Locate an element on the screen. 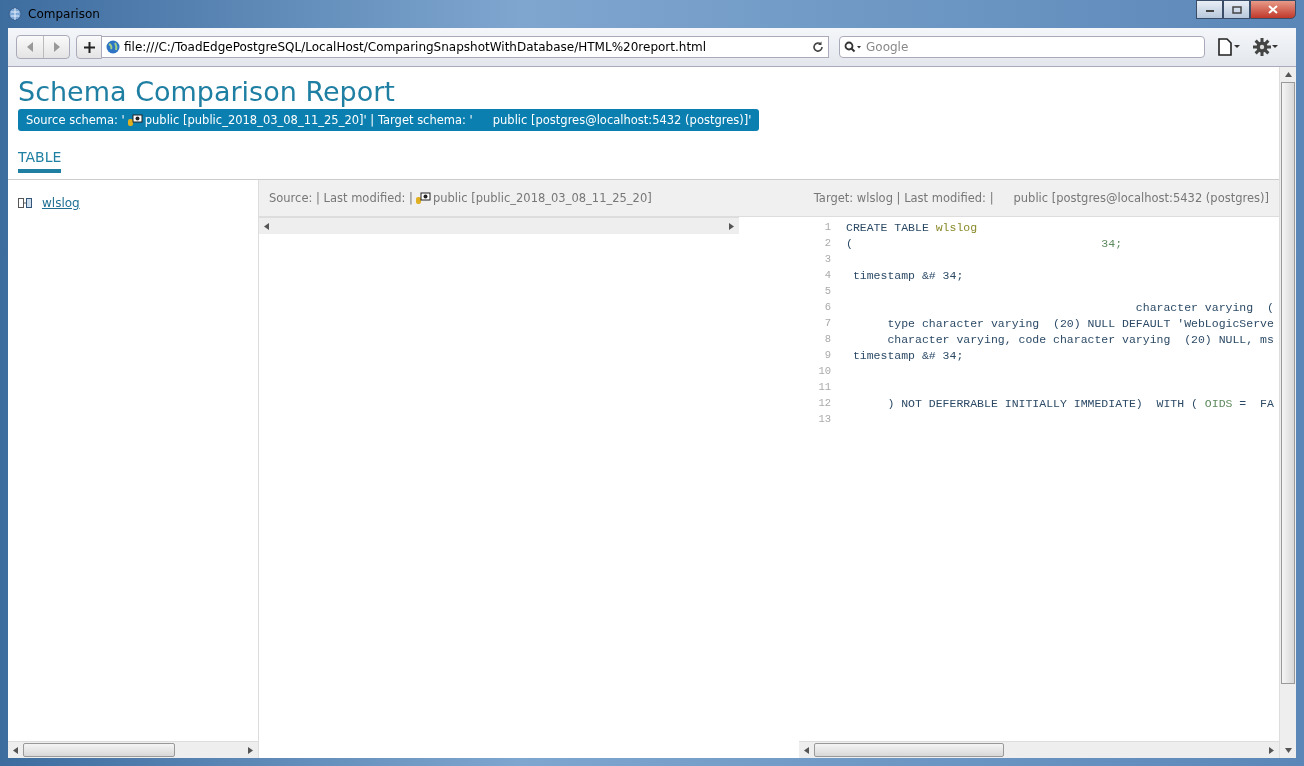  minimize-button is located at coordinates (1209, 9).